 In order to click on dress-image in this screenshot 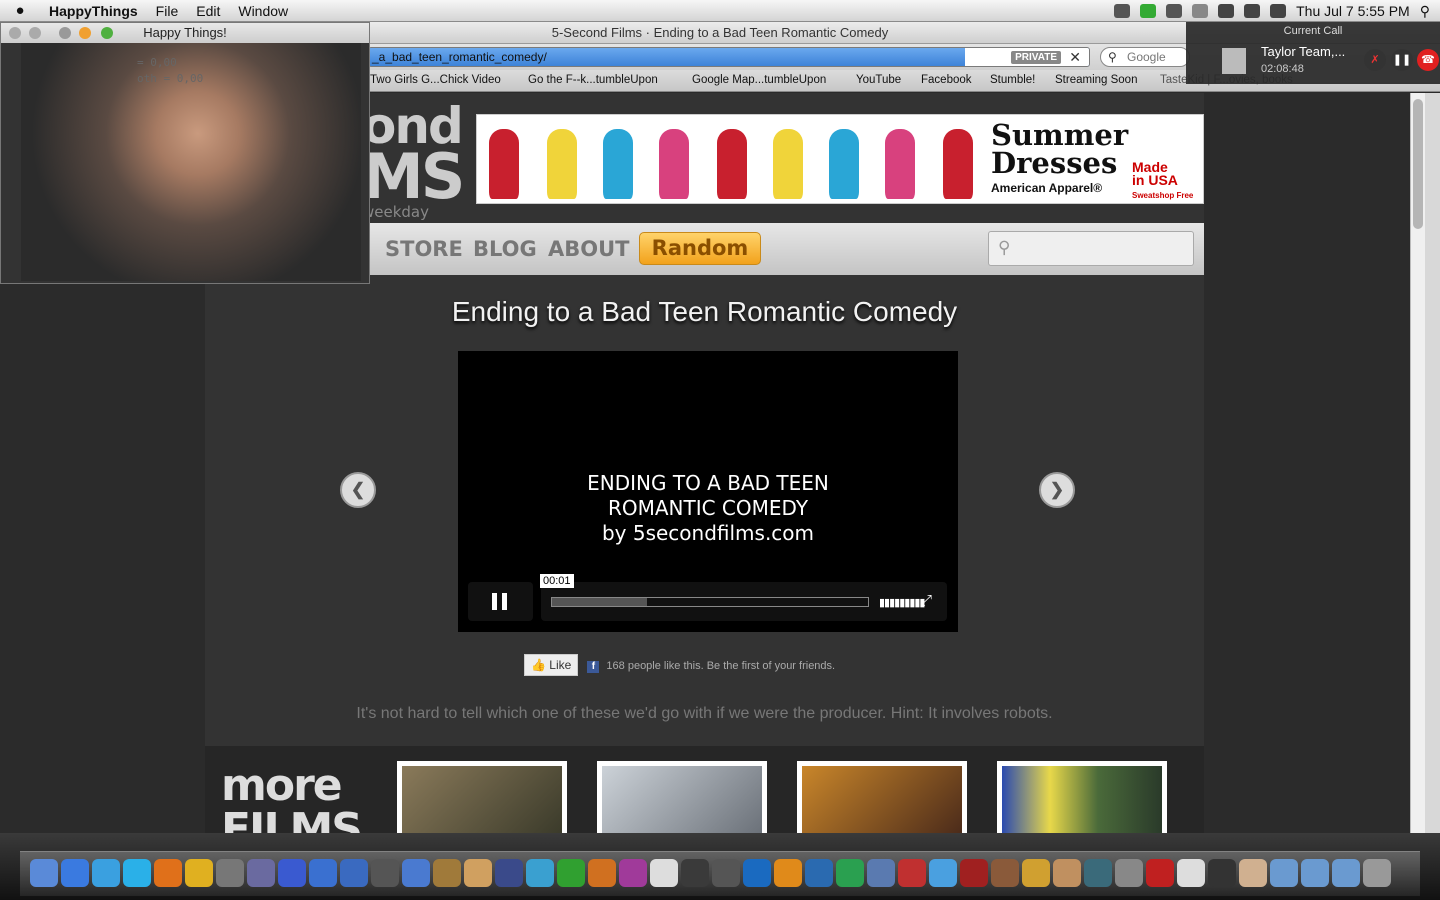, I will do `click(788, 164)`.